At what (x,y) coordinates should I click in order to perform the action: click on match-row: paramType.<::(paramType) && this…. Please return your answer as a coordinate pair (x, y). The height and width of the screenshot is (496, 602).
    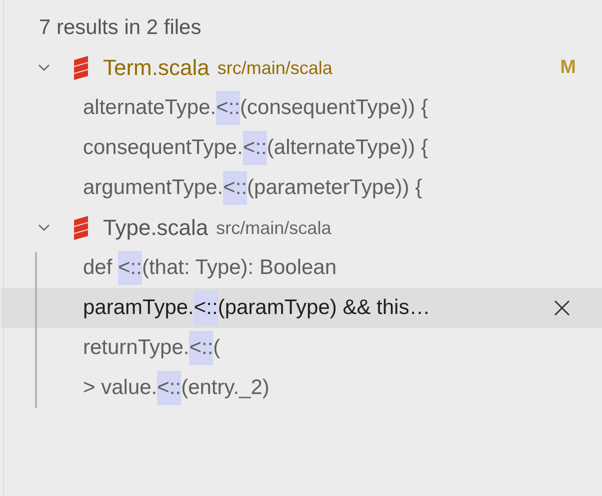
    Looking at the image, I should click on (301, 308).